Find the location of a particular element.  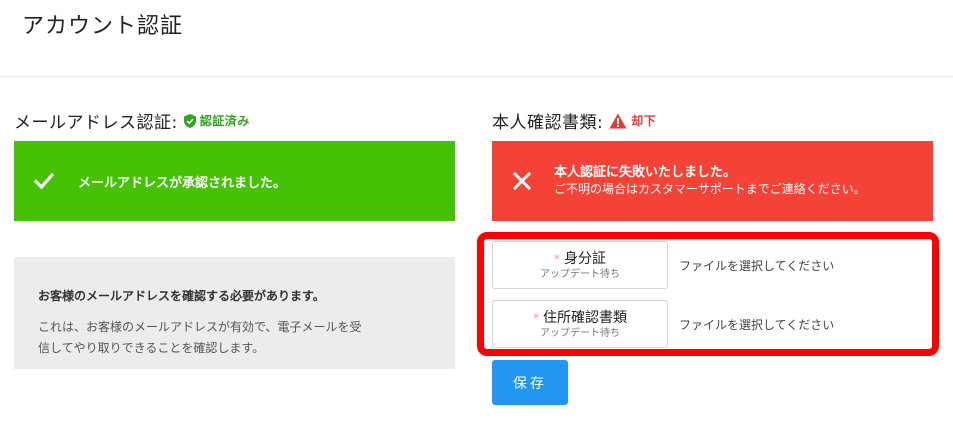

identity-error-subtext: ご不明の場合はカスタマーサポートまでご連絡ください。 is located at coordinates (710, 189).